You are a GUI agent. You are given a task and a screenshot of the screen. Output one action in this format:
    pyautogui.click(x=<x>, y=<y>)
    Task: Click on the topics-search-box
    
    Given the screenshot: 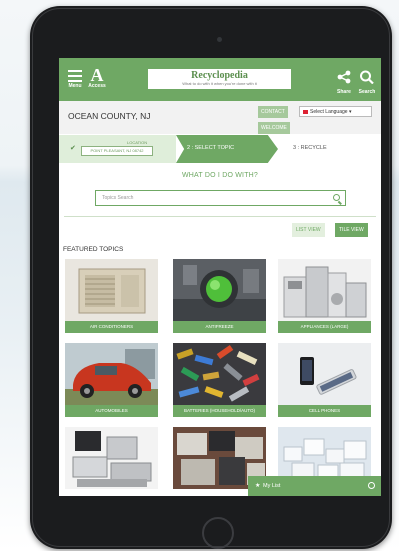 What is the action you would take?
    pyautogui.click(x=220, y=198)
    